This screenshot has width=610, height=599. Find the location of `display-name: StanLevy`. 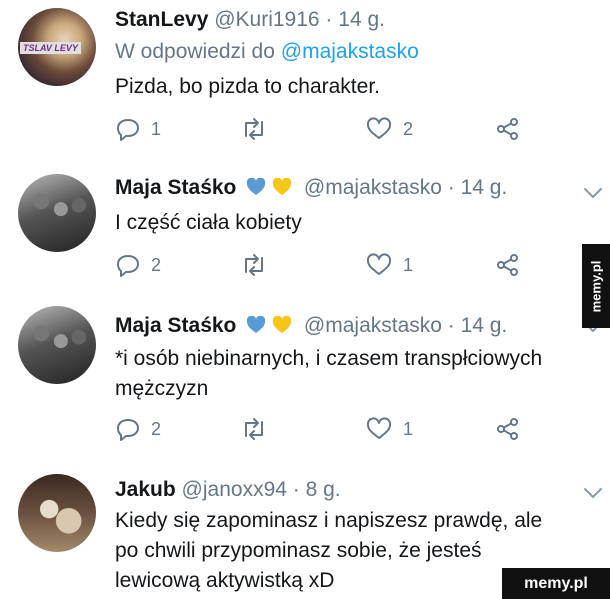

display-name: StanLevy is located at coordinates (161, 19).